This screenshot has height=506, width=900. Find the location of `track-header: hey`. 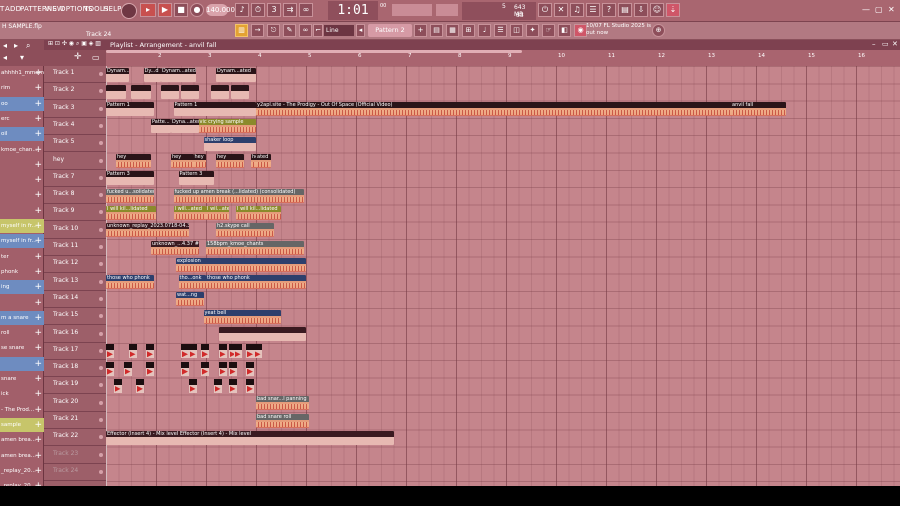

track-header: hey is located at coordinates (75, 161).